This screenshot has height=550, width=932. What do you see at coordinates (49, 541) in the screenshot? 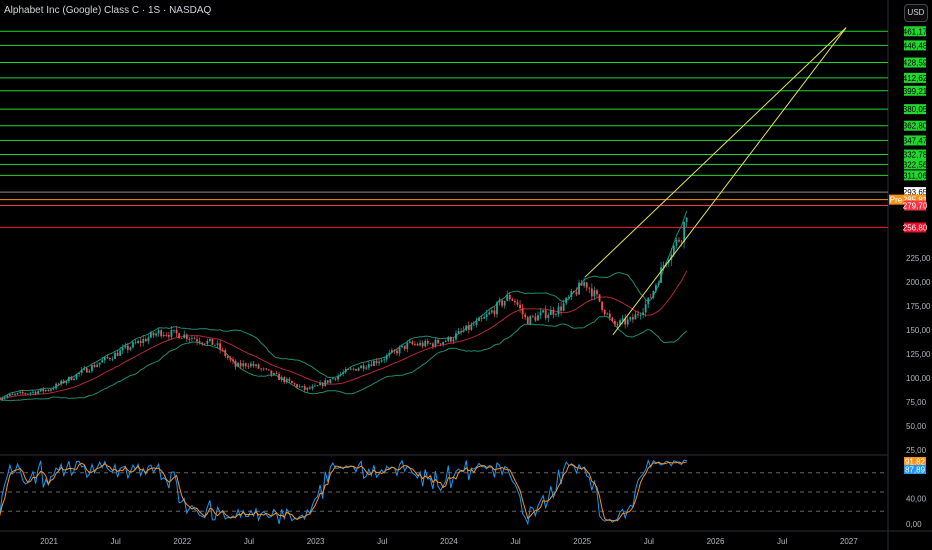
I see `x-tick-label: 2021` at bounding box center [49, 541].